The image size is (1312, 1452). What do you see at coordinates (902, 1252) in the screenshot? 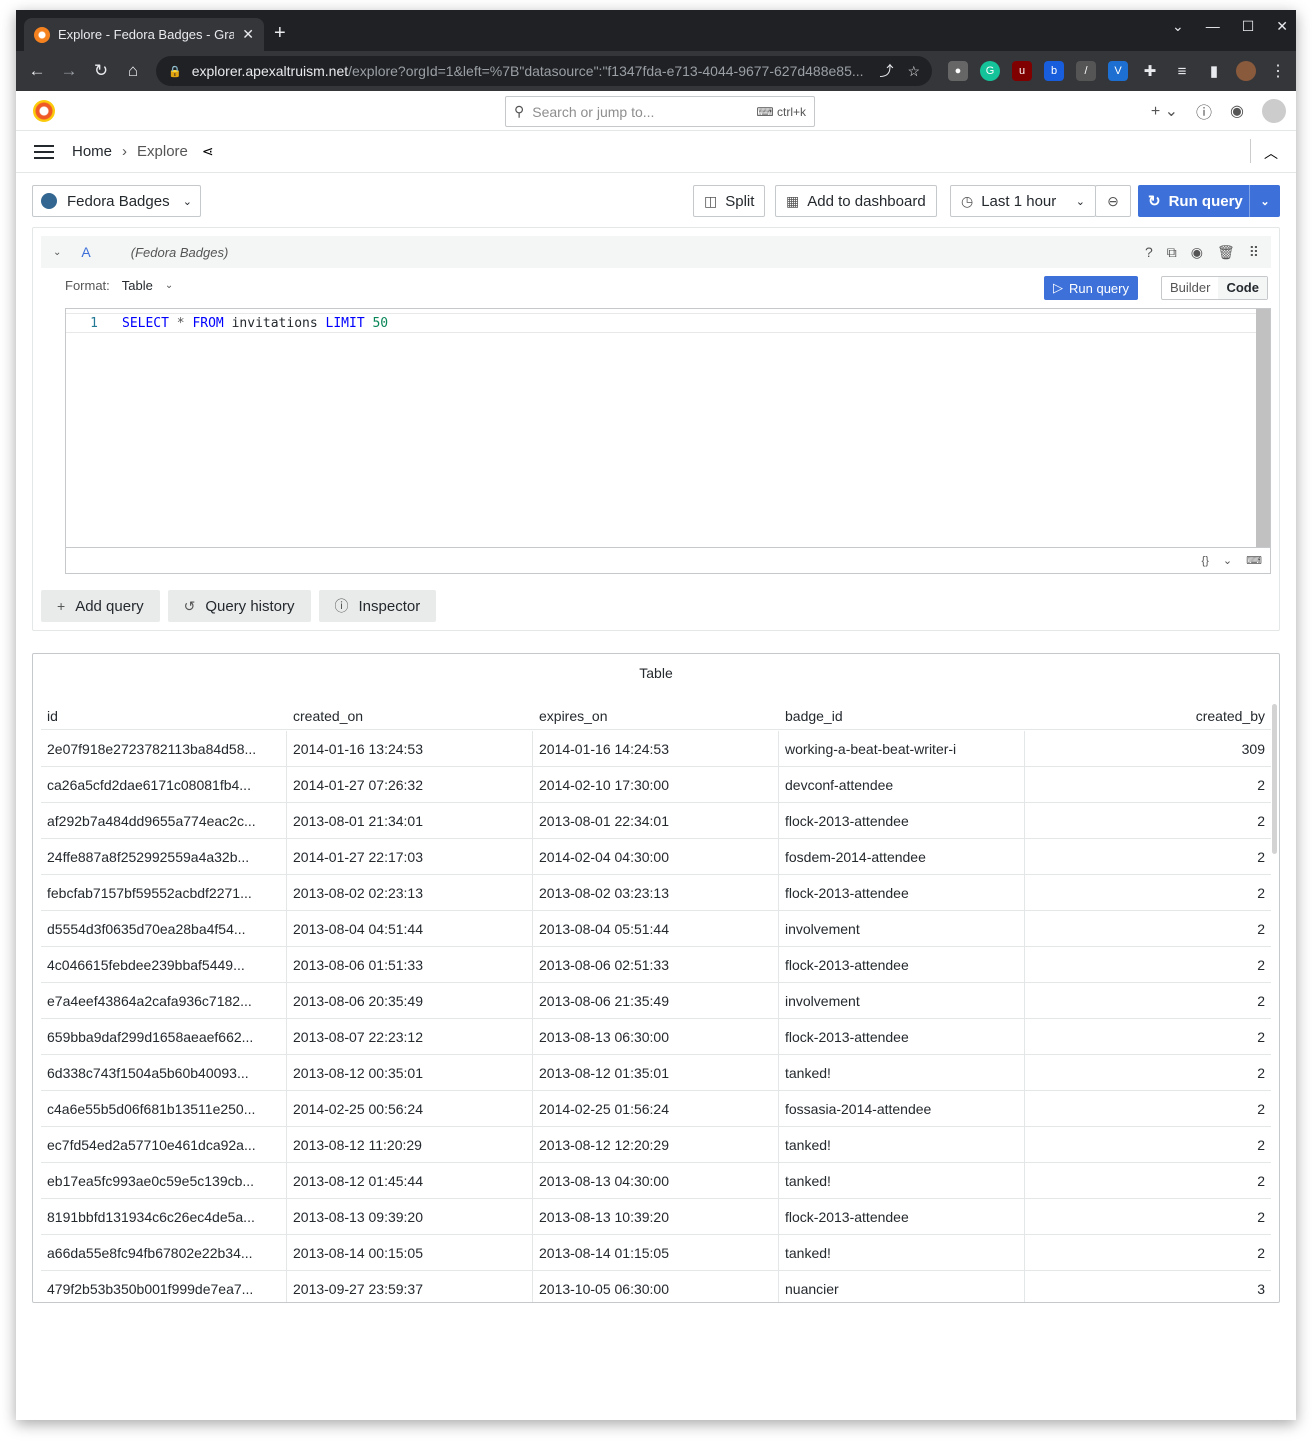
I see `table-cell: tanked!` at bounding box center [902, 1252].